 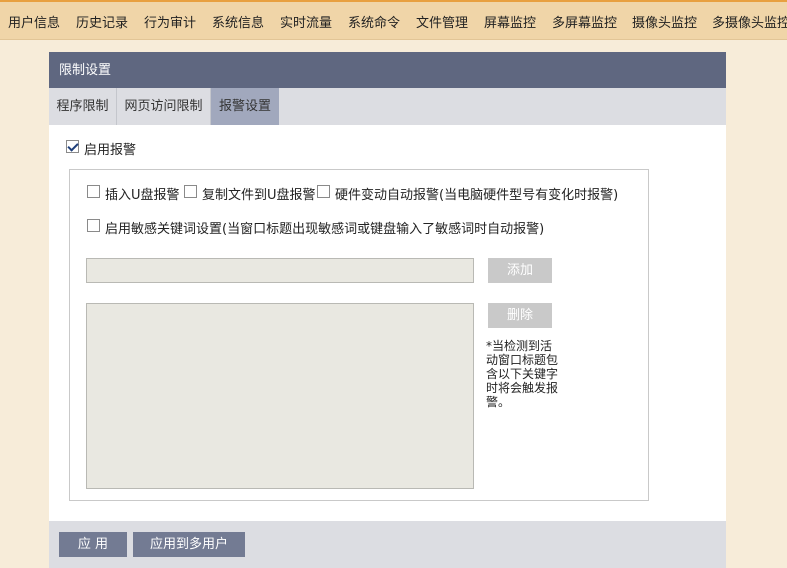 I want to click on sensitive-keyword-checkbox, so click(x=93, y=225).